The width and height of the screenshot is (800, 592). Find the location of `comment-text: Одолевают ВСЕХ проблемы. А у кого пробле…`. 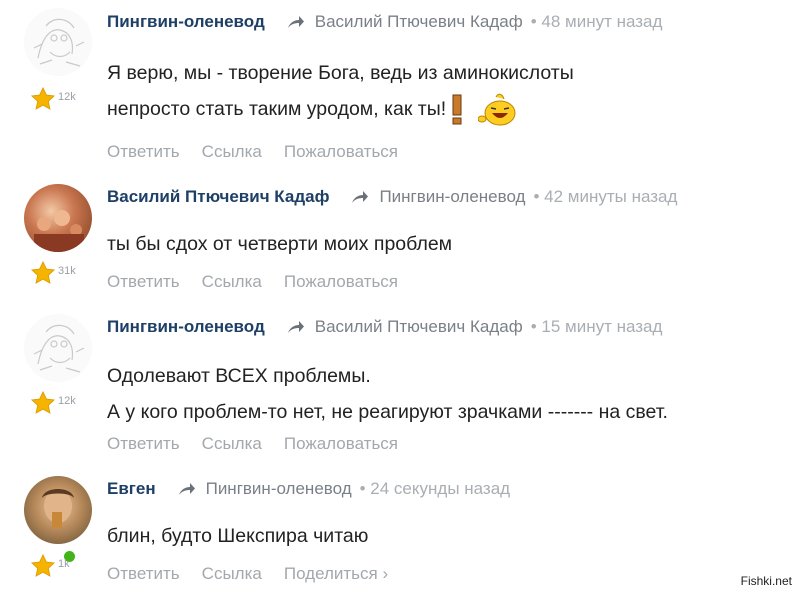

comment-text: Одолевают ВСЕХ проблемы. А у кого пробле… is located at coordinates (387, 394).